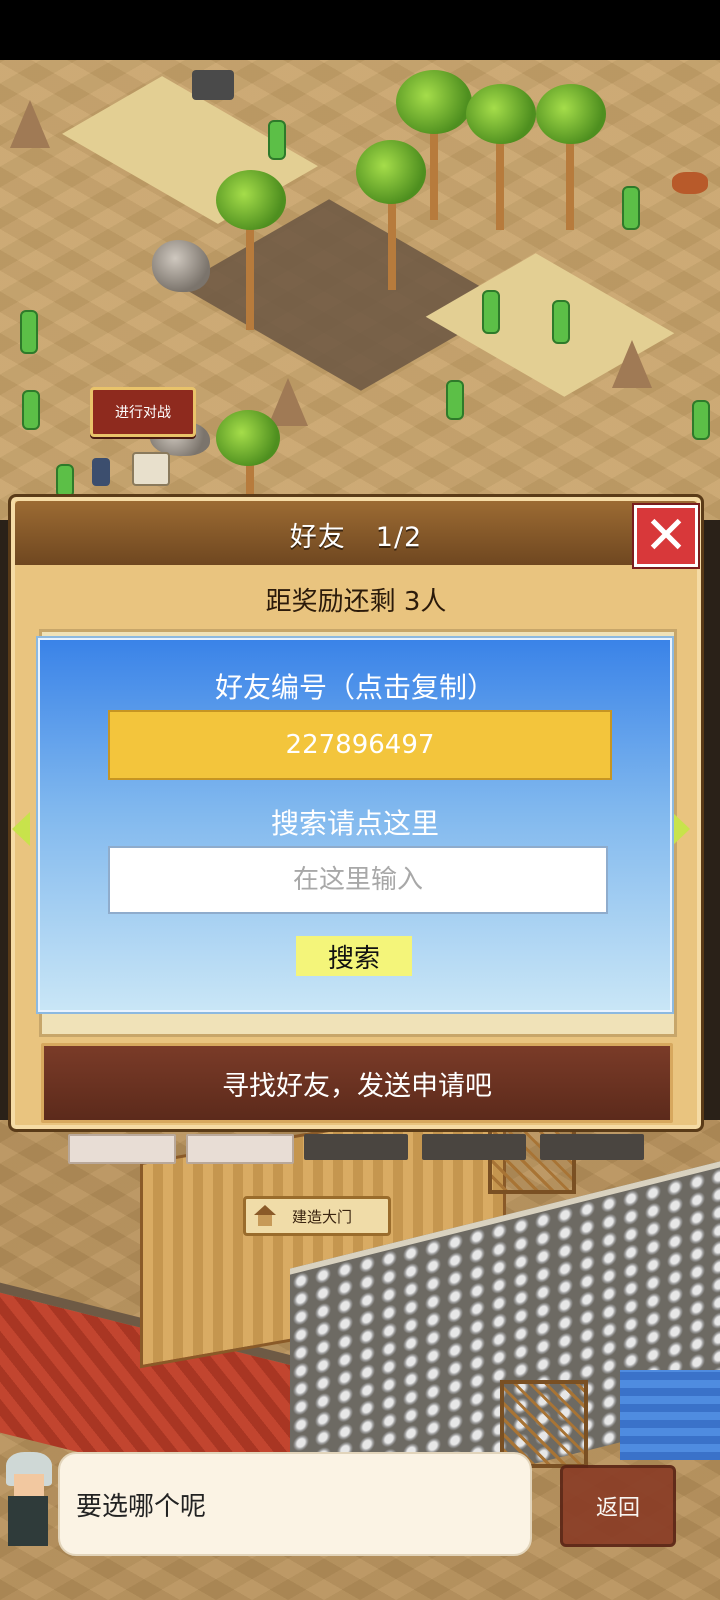 The width and height of the screenshot is (720, 1600). Describe the element at coordinates (322, 1216) in the screenshot. I see `build-gate-label: 建造大门` at that location.